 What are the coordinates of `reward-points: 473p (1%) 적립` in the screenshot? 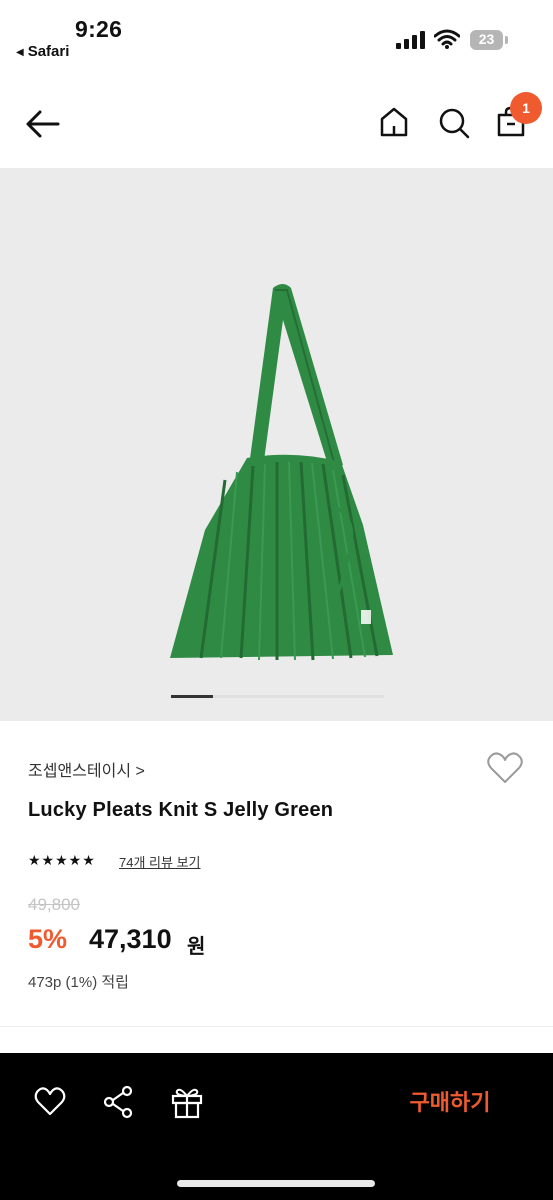 It's located at (78, 982).